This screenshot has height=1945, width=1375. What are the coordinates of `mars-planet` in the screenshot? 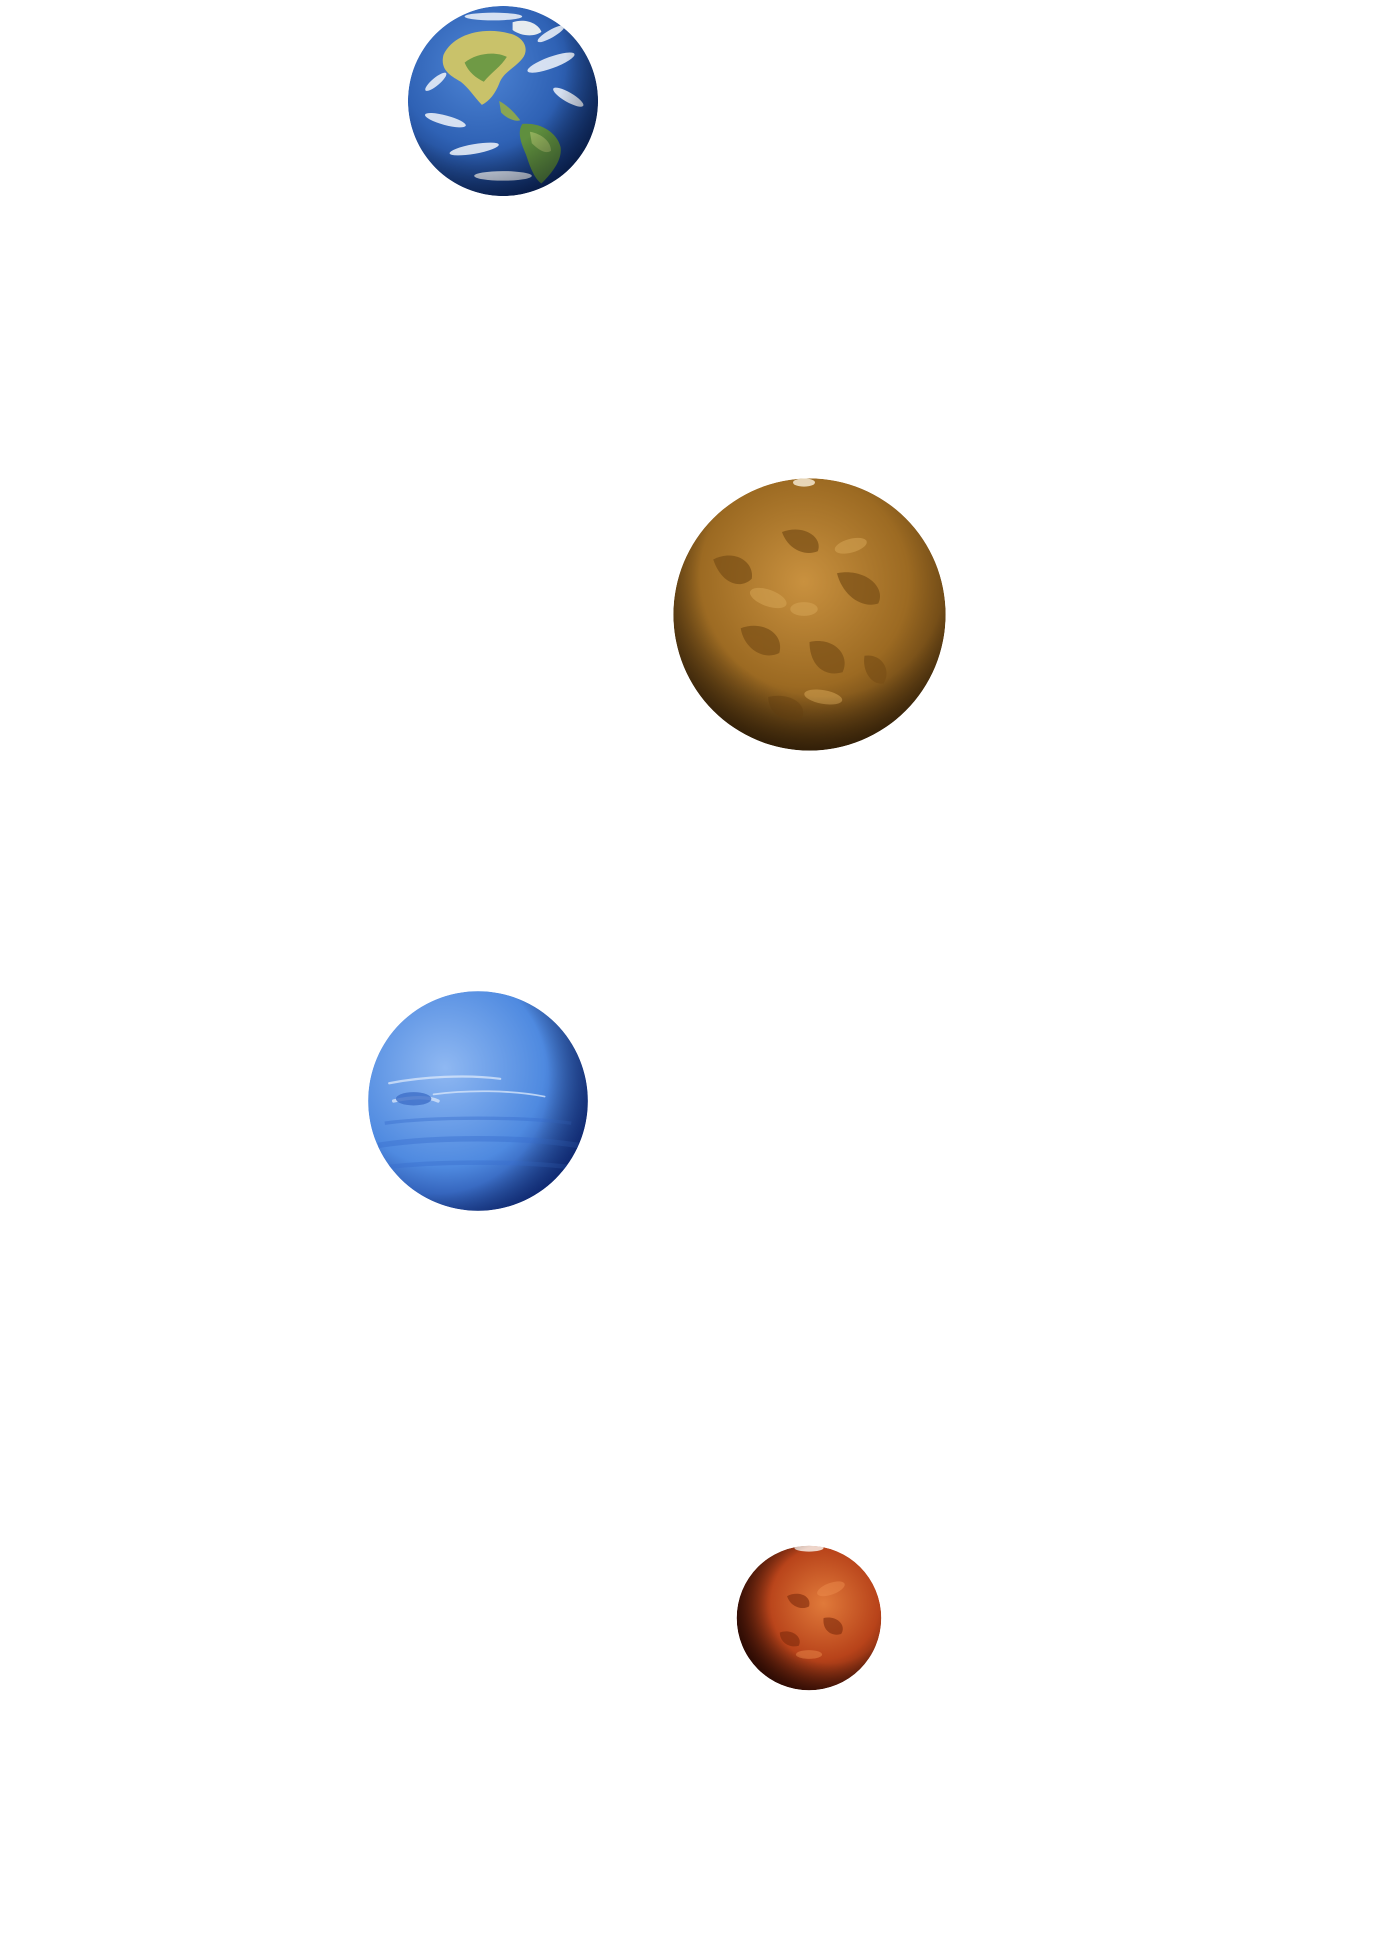 It's located at (809, 1618).